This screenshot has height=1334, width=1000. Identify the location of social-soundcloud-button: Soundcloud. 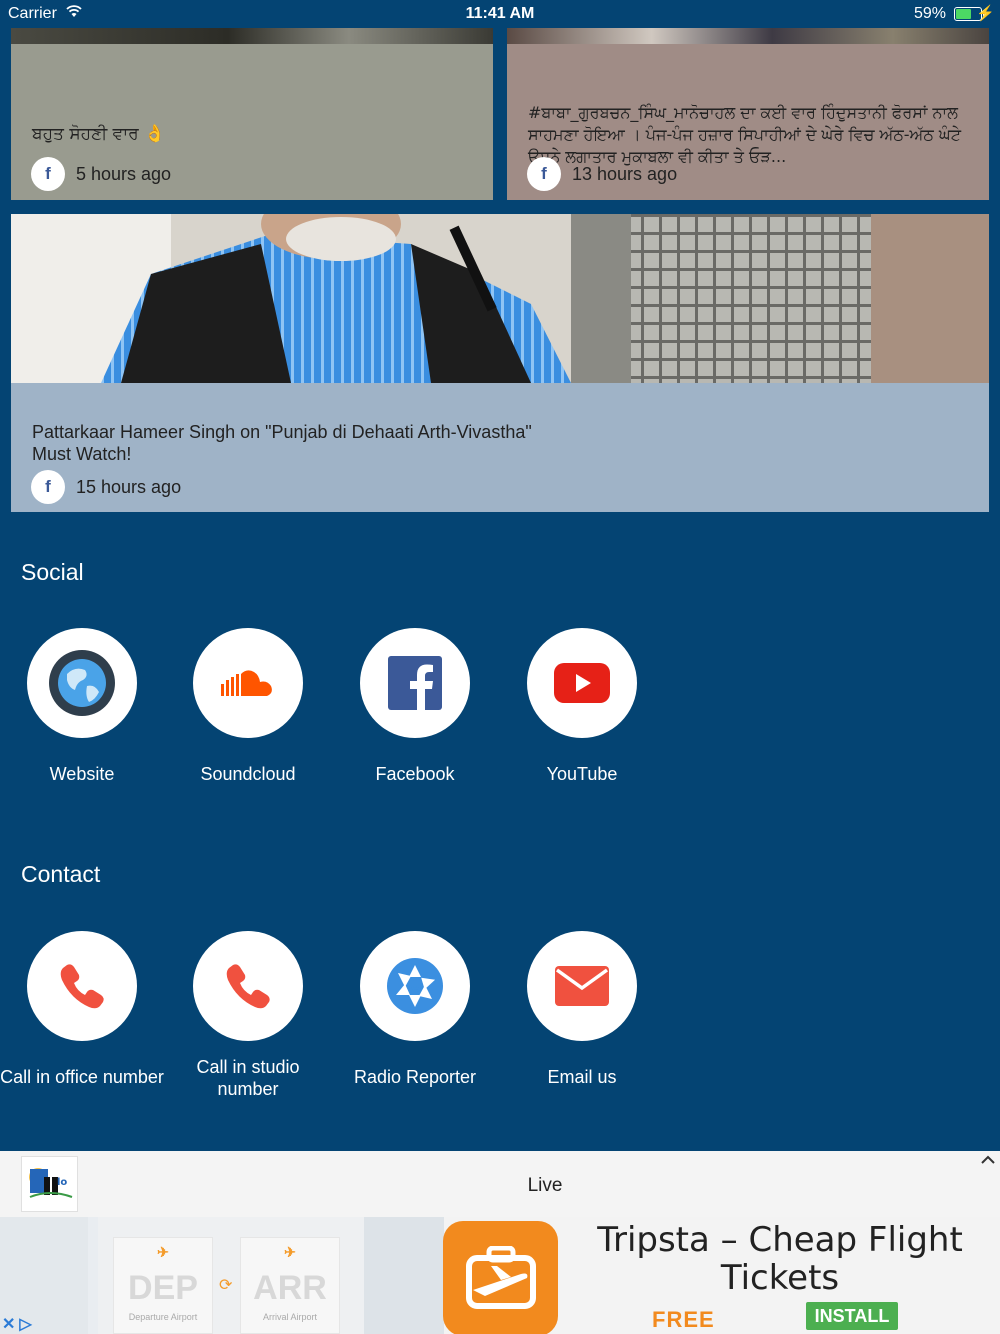
(248, 706).